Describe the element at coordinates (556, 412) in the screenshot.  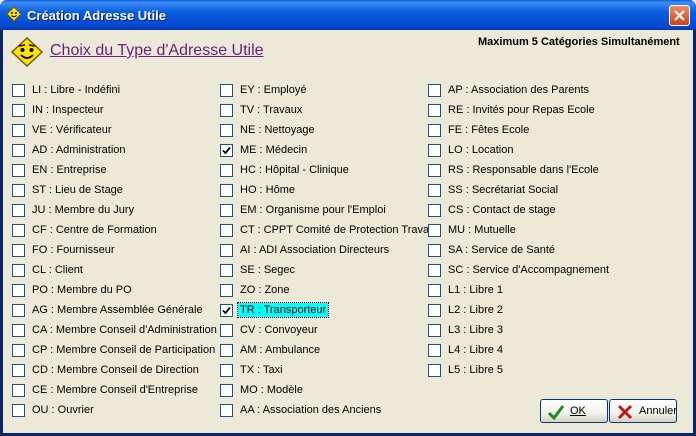
I see `checkmark-icon` at that location.